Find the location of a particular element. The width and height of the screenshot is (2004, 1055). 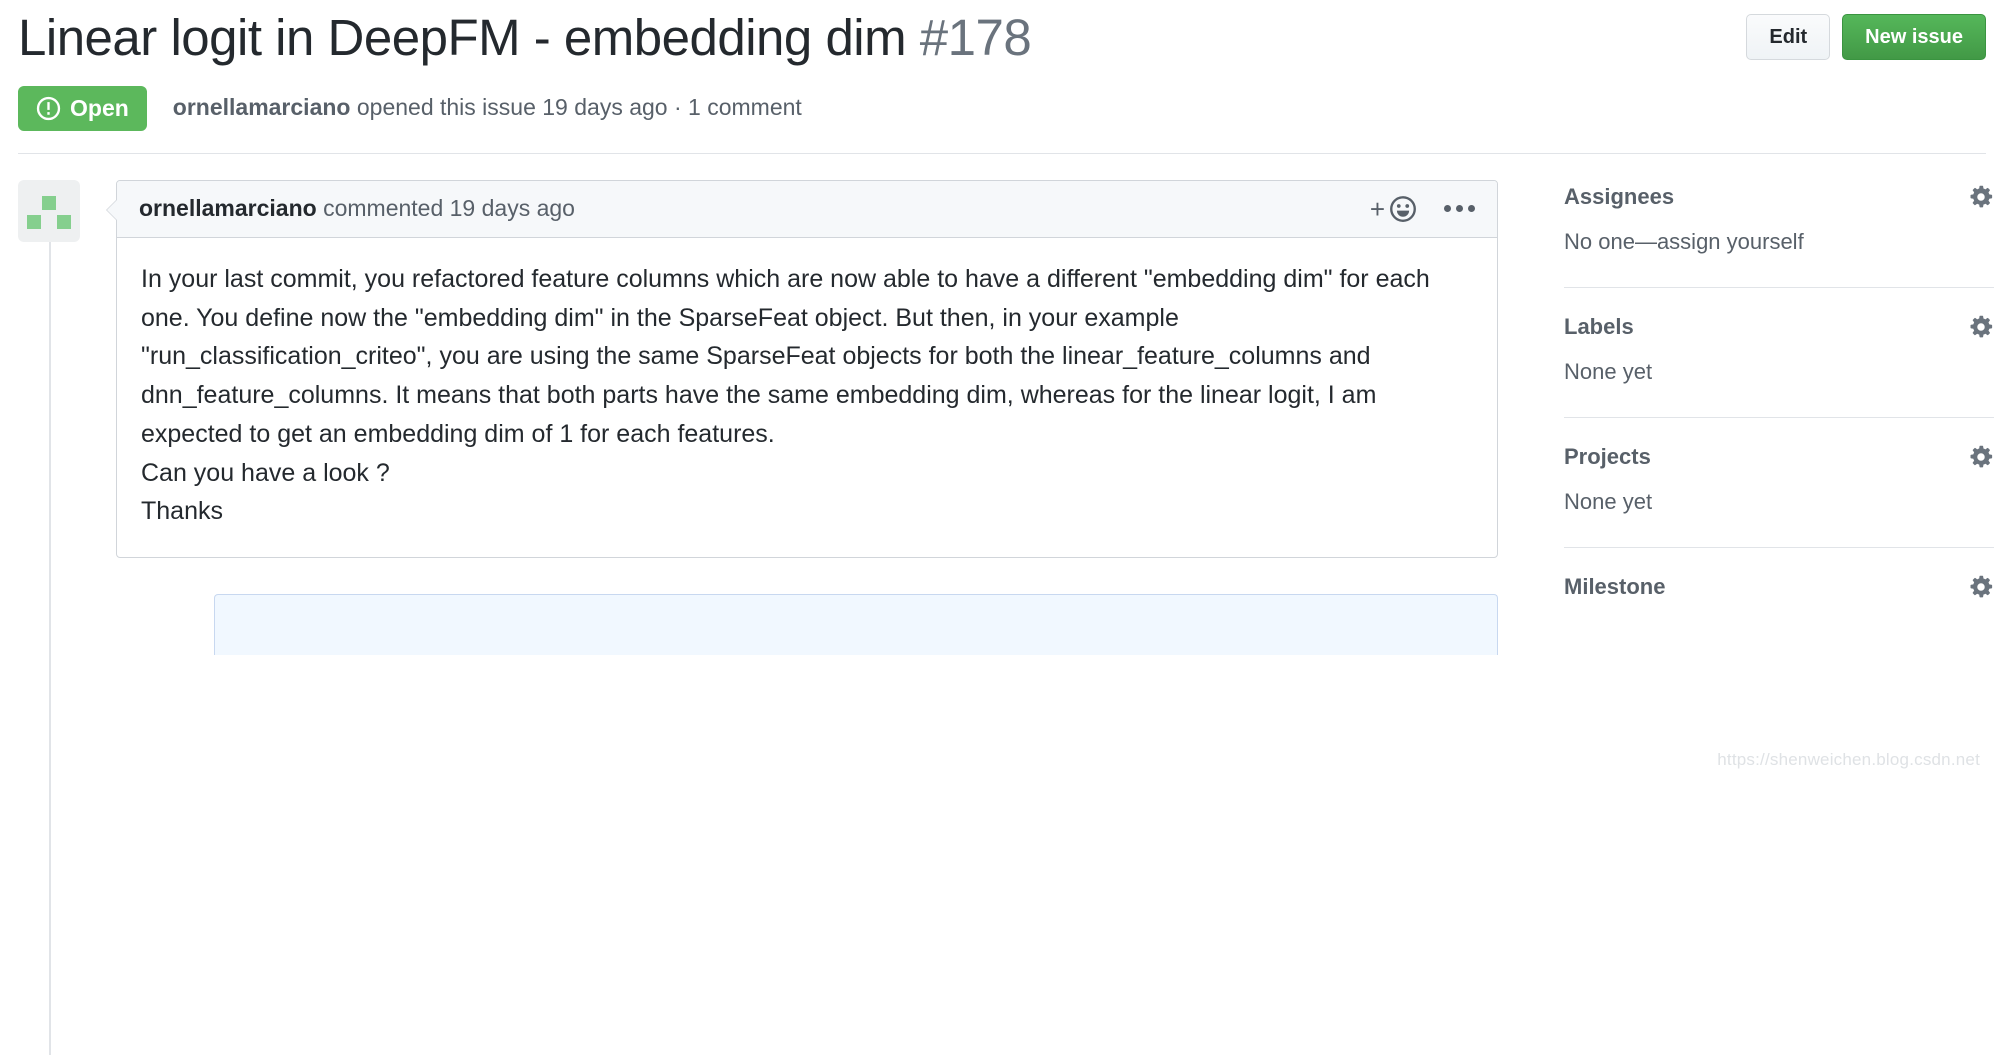

sidebar-assignees-value: No one—assign yourself is located at coordinates (1779, 242).